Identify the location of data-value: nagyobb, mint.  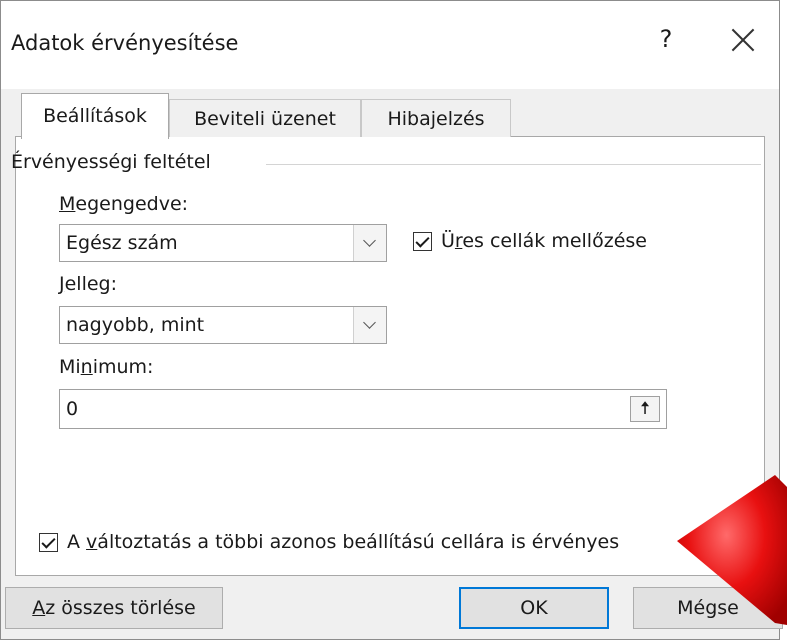
(135, 325).